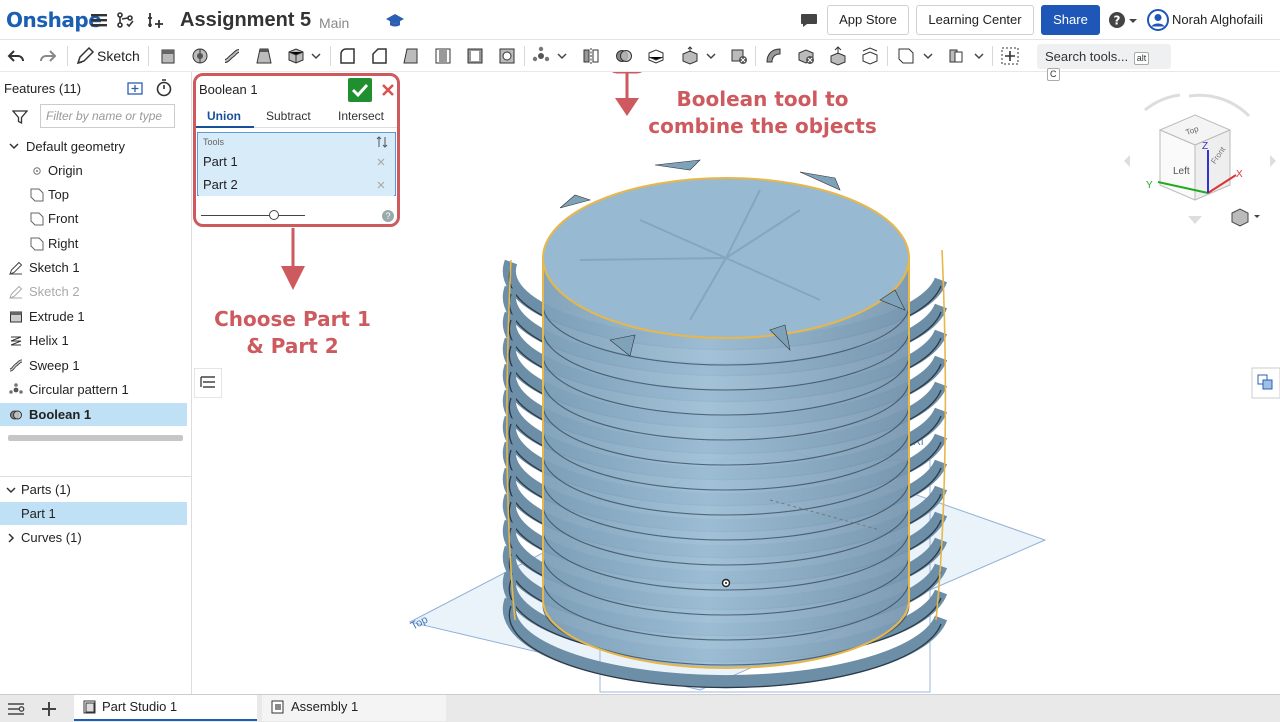 The image size is (1280, 722). What do you see at coordinates (136, 88) in the screenshot?
I see `add-folder-icon` at bounding box center [136, 88].